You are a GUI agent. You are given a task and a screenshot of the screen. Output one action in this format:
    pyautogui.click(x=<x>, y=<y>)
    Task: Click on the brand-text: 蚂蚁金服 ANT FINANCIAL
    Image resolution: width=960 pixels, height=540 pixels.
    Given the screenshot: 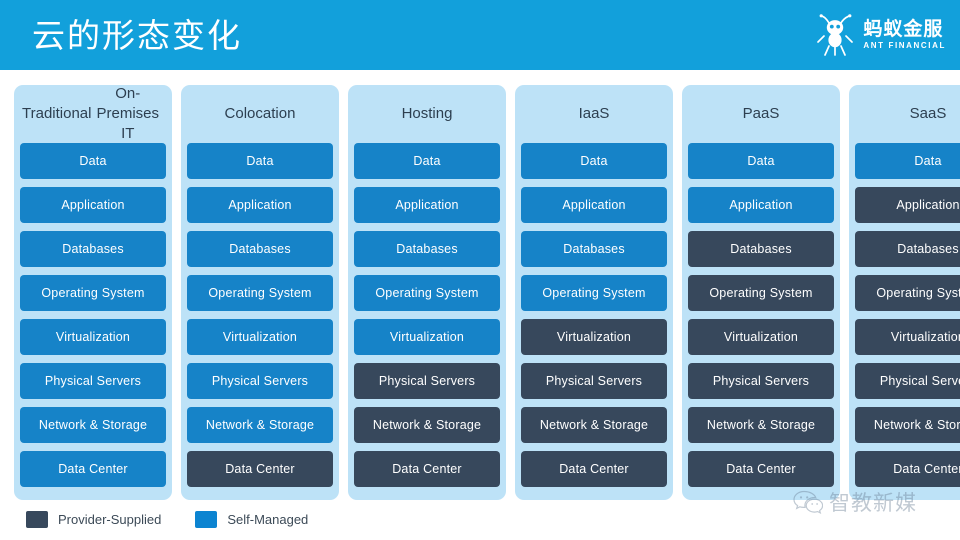 What is the action you would take?
    pyautogui.click(x=904, y=35)
    